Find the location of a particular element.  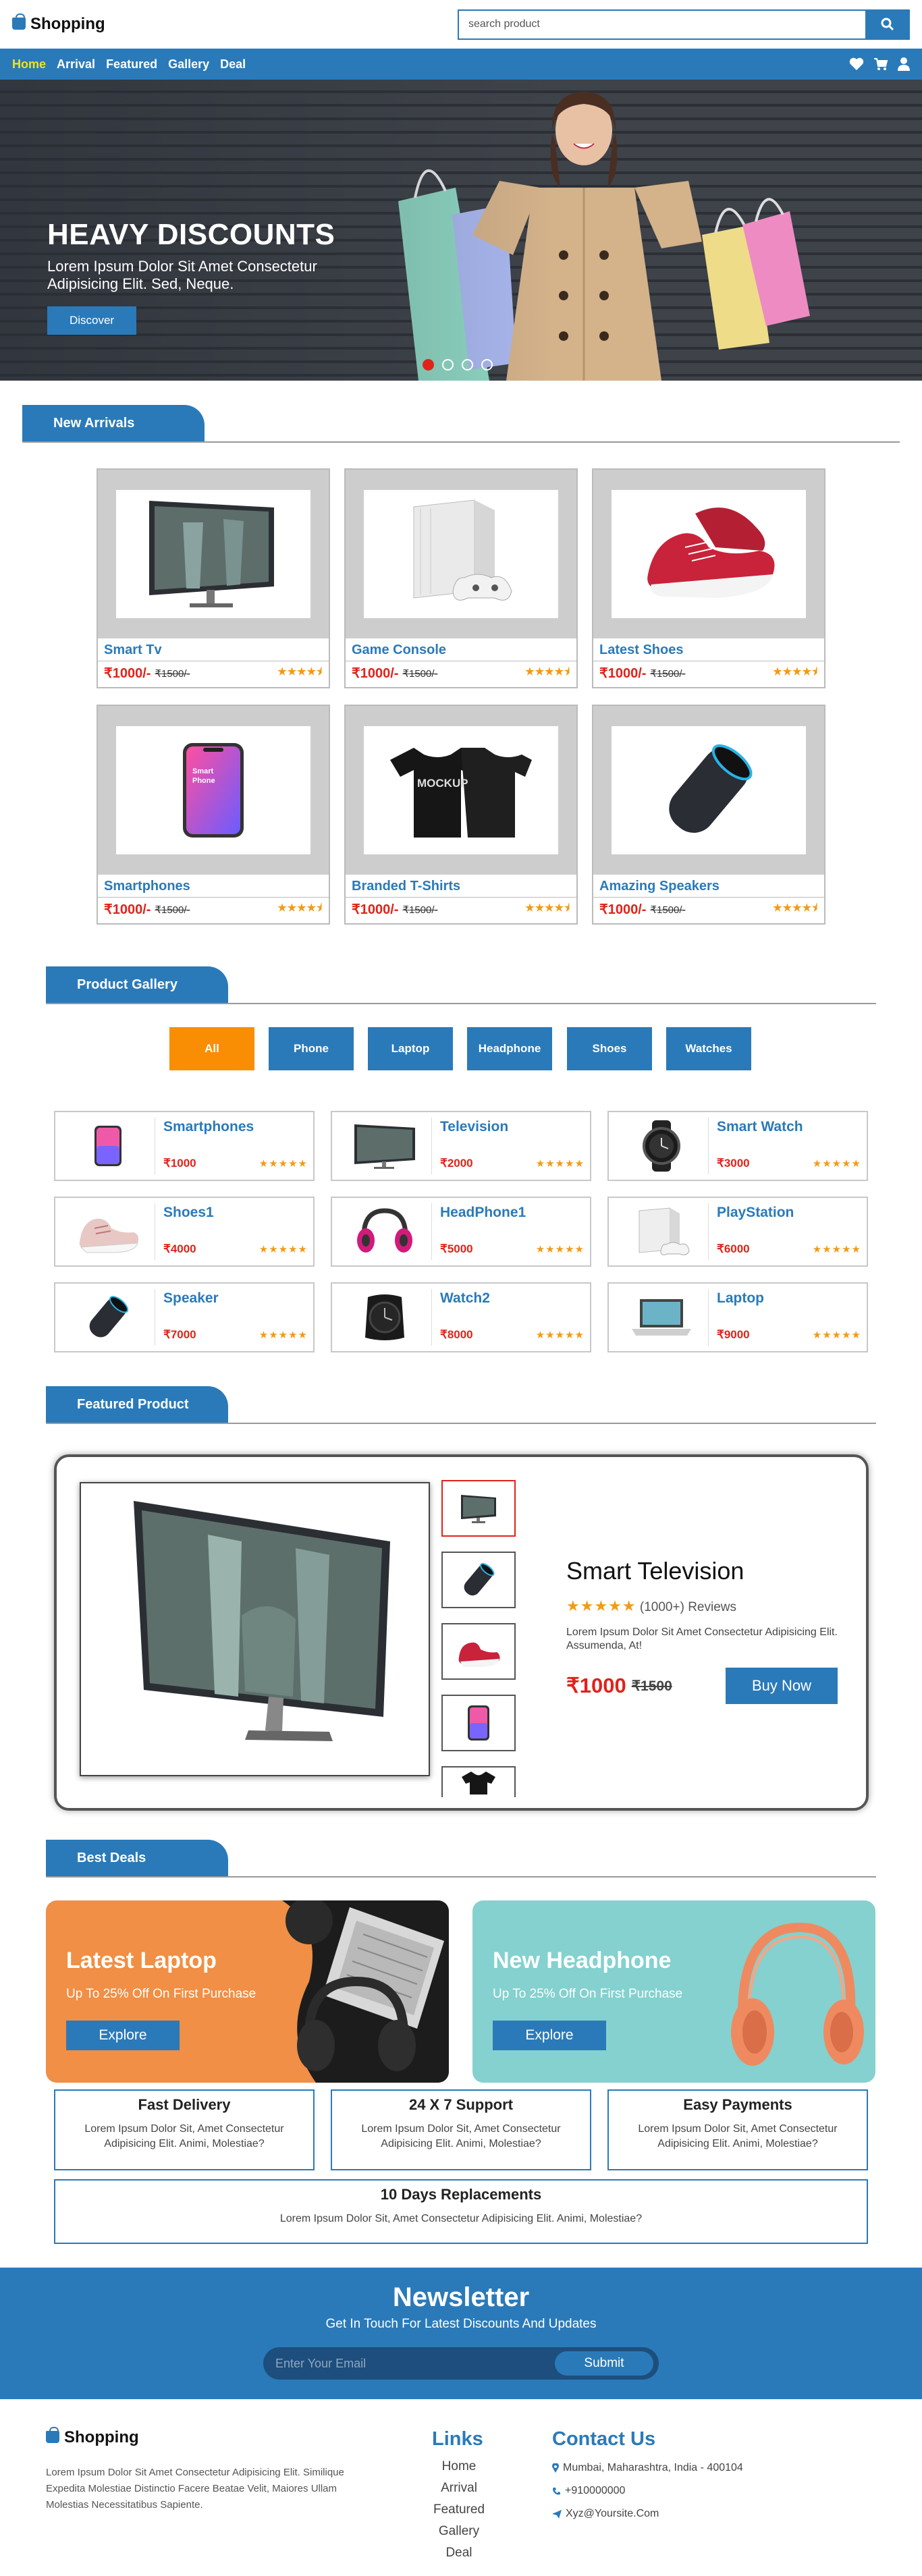

nav-item-home: Home is located at coordinates (29, 64).